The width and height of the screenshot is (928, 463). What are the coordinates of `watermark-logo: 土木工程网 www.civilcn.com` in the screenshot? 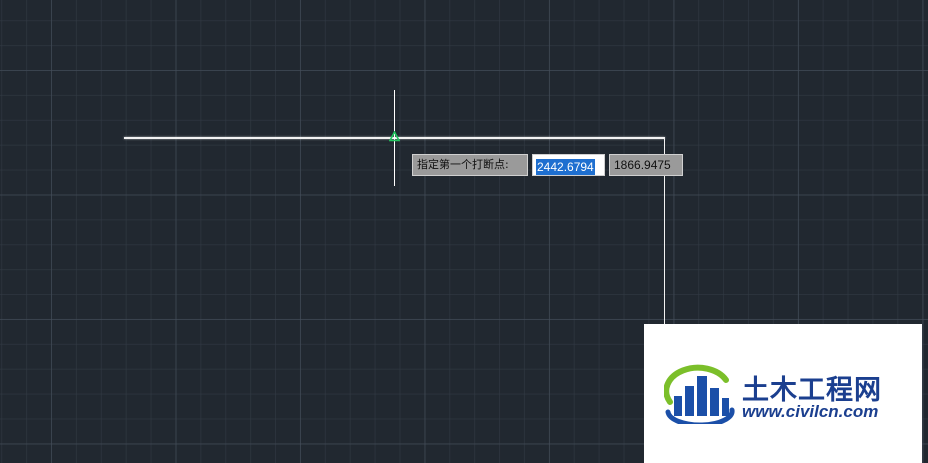 It's located at (783, 393).